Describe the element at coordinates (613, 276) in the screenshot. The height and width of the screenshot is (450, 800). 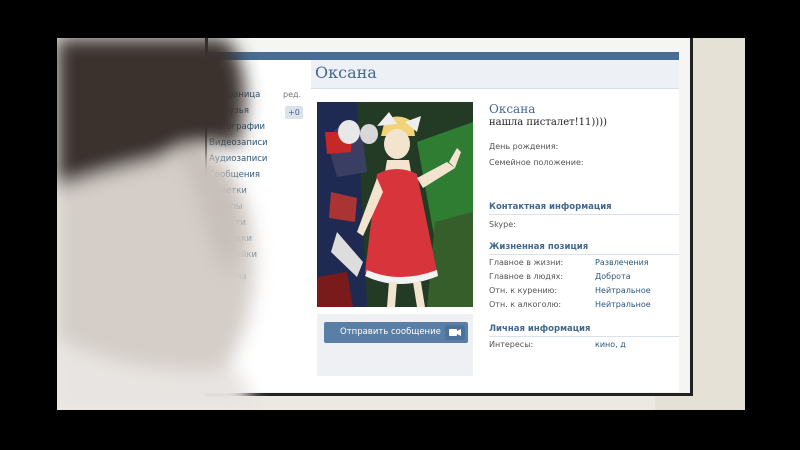
I see `people-main-value: Доброта` at that location.